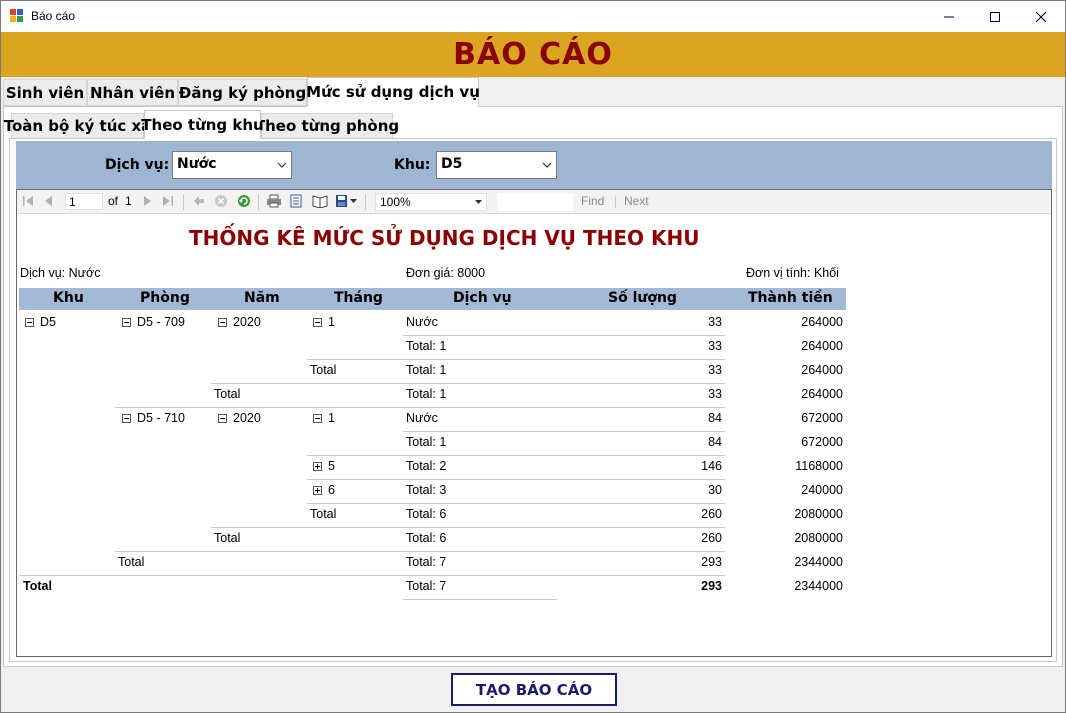  I want to click on next-button: Next, so click(636, 201).